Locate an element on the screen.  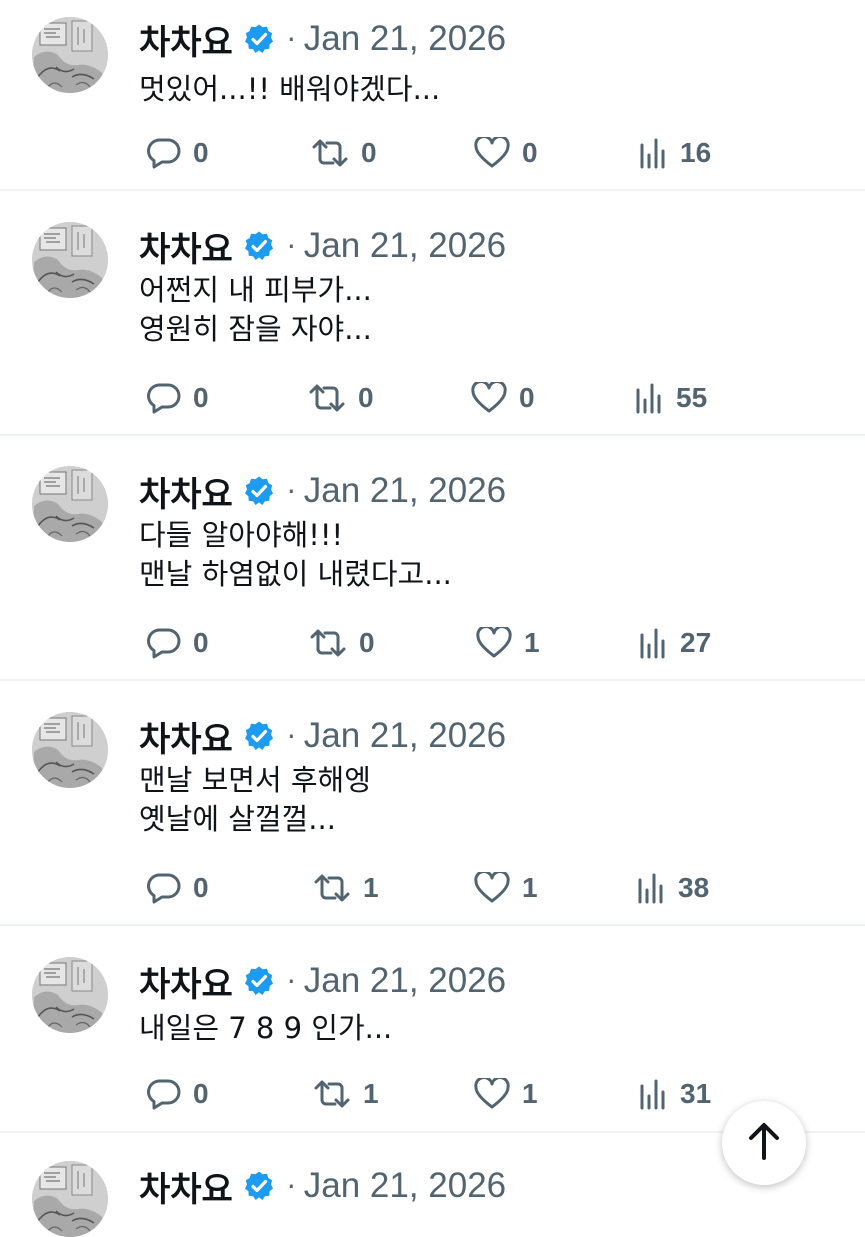
views-count: 38 is located at coordinates (694, 887).